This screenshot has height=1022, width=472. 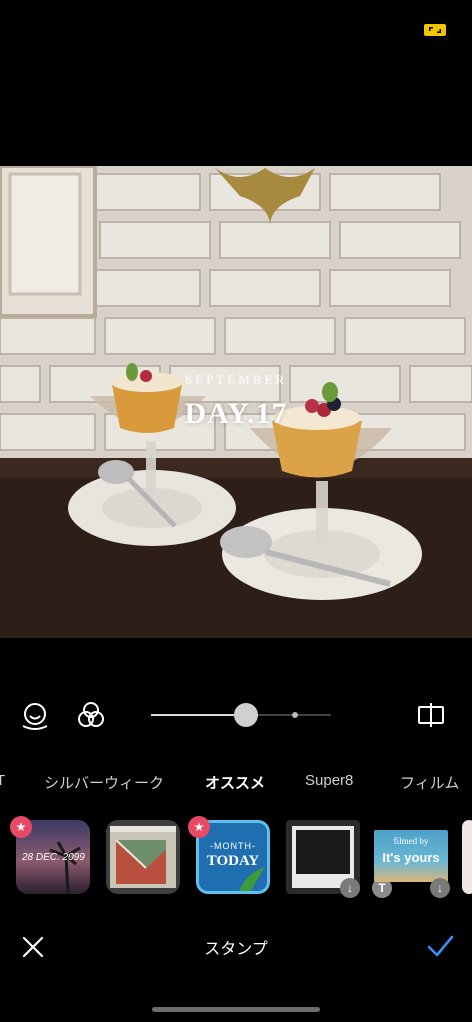 What do you see at coordinates (233, 846) in the screenshot?
I see `sticker-month-text: -MONTH-` at bounding box center [233, 846].